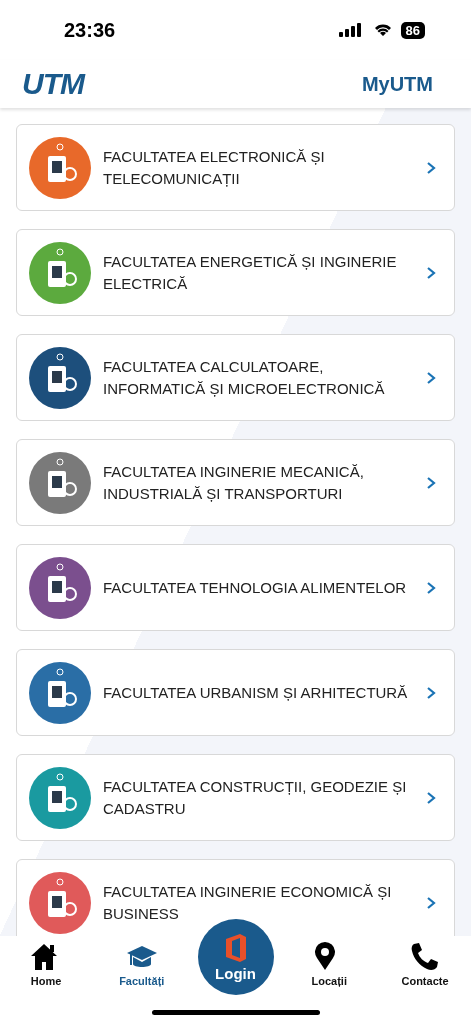  Describe the element at coordinates (397, 84) in the screenshot. I see `app-title: MyUTM` at that location.